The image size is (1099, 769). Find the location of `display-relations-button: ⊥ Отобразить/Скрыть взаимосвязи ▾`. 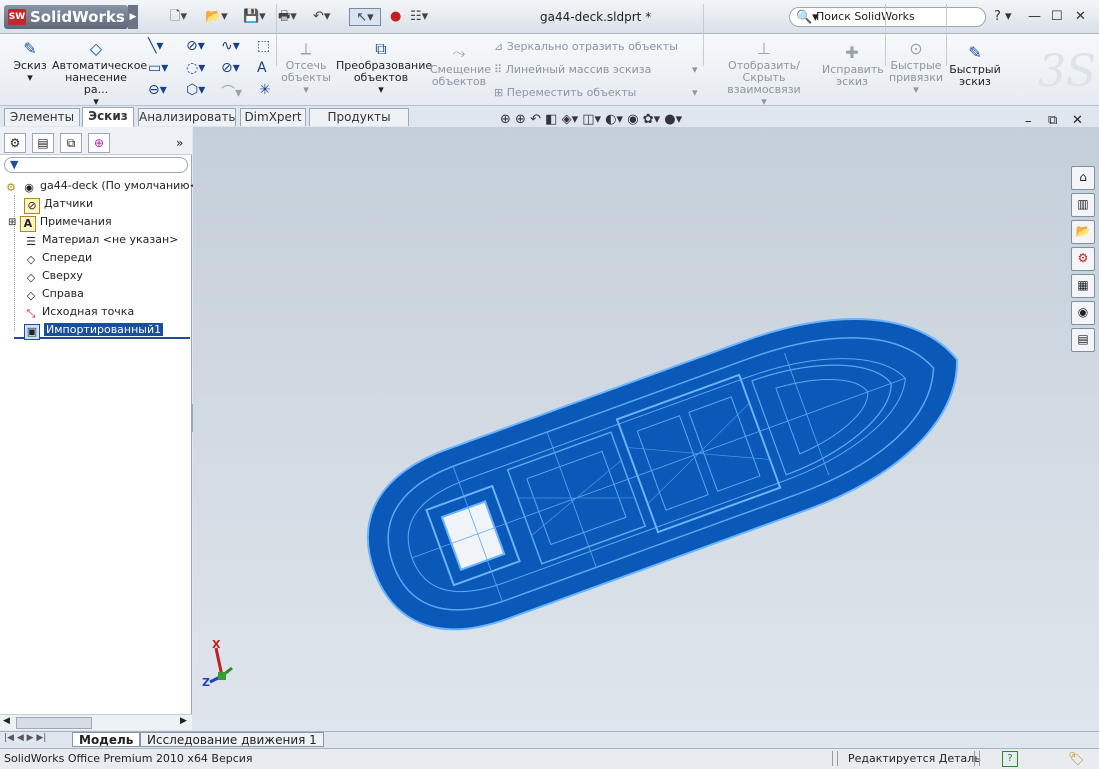

display-relations-button: ⊥ Отобразить/Скрыть взаимосвязи ▾ is located at coordinates (764, 74).